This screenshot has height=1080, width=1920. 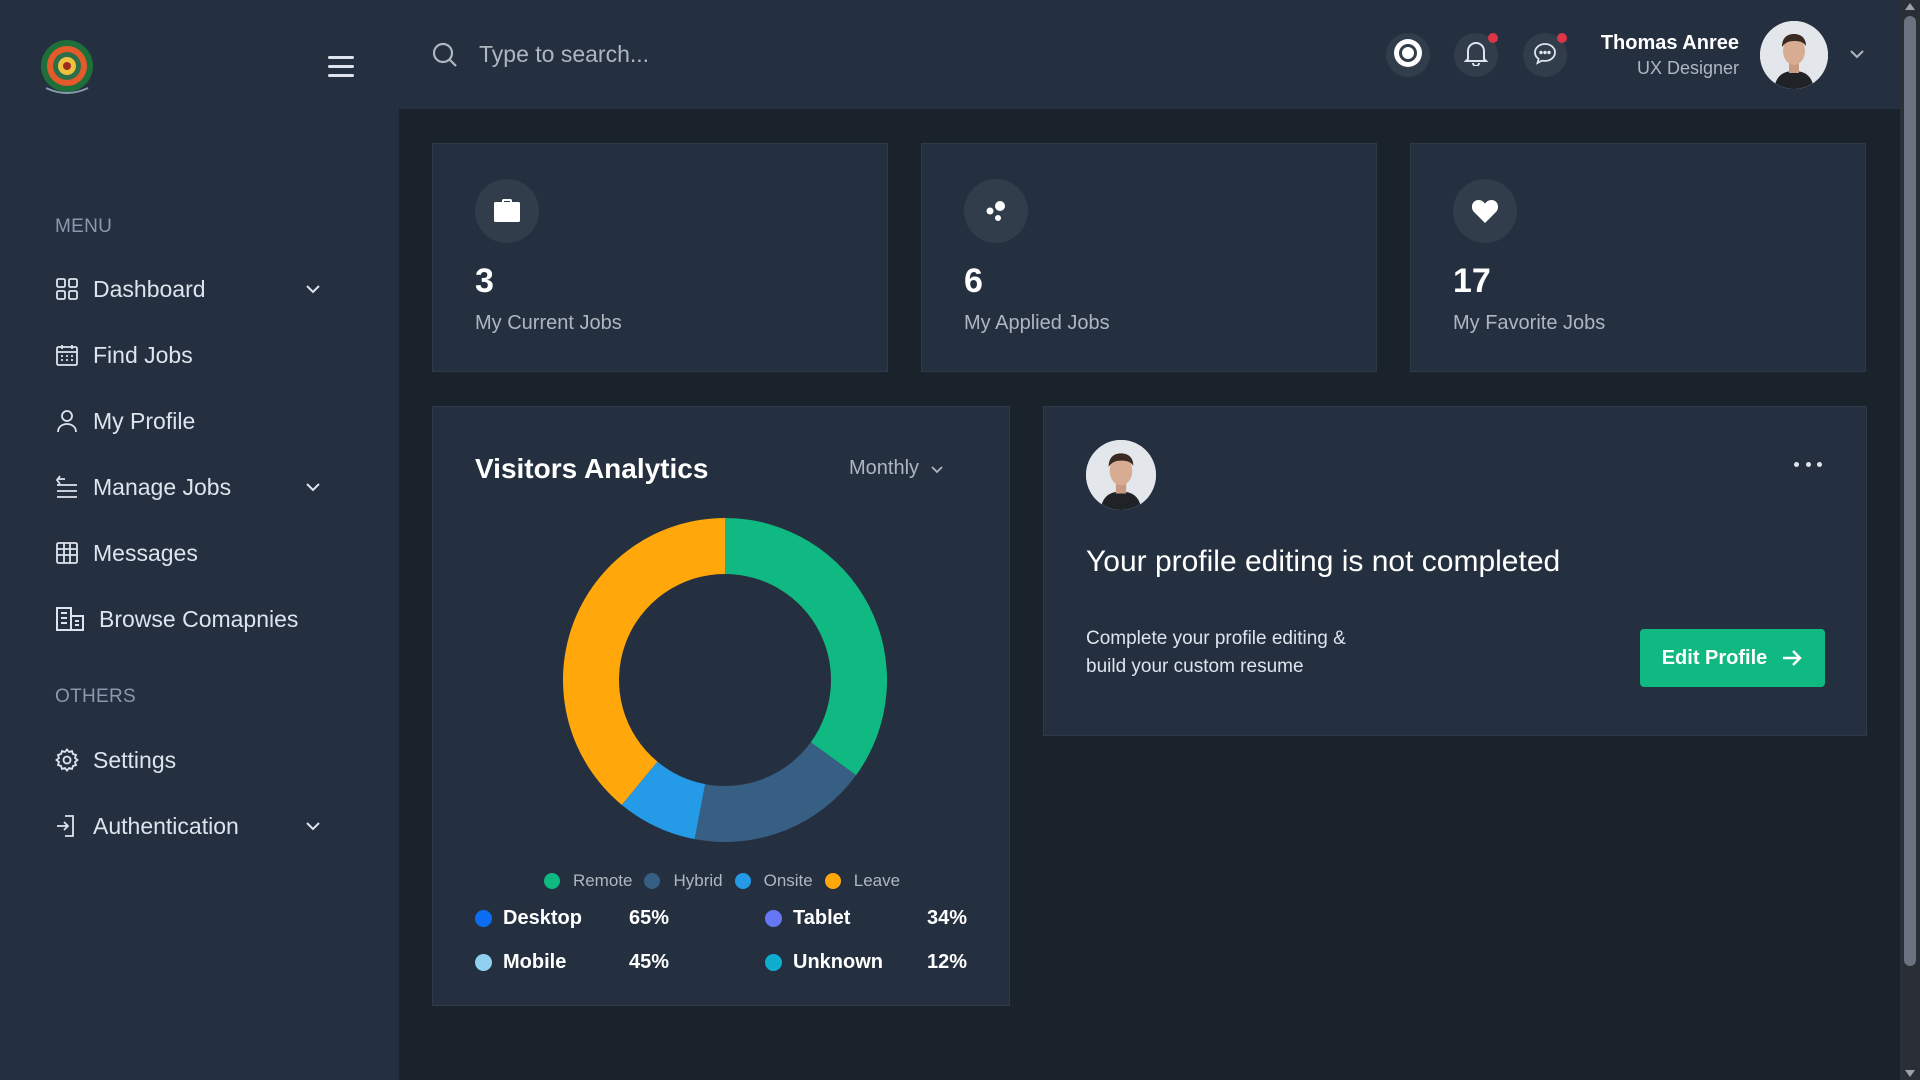 What do you see at coordinates (644, 661) in the screenshot?
I see `donut-slice-leave` at bounding box center [644, 661].